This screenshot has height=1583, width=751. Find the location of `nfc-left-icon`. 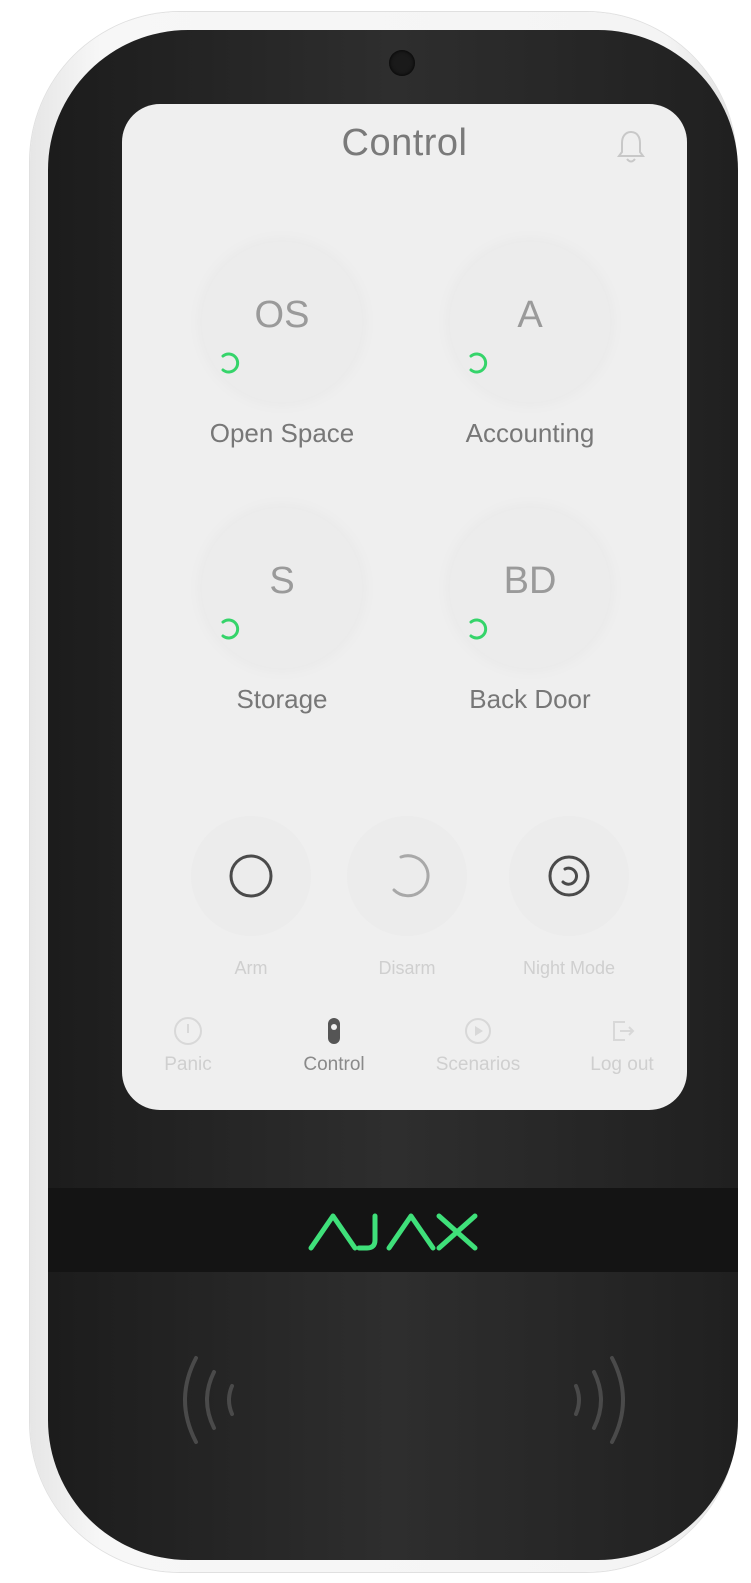

nfc-left-icon is located at coordinates (208, 1400).